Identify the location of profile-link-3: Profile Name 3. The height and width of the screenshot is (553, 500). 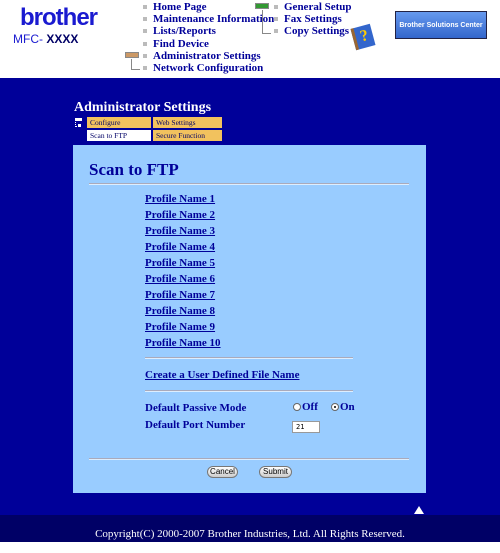
(180, 231).